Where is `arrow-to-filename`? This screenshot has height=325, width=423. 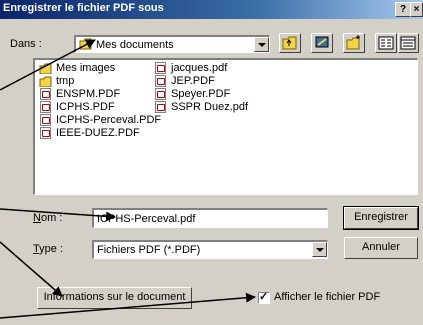
arrow-to-filename is located at coordinates (58, 215).